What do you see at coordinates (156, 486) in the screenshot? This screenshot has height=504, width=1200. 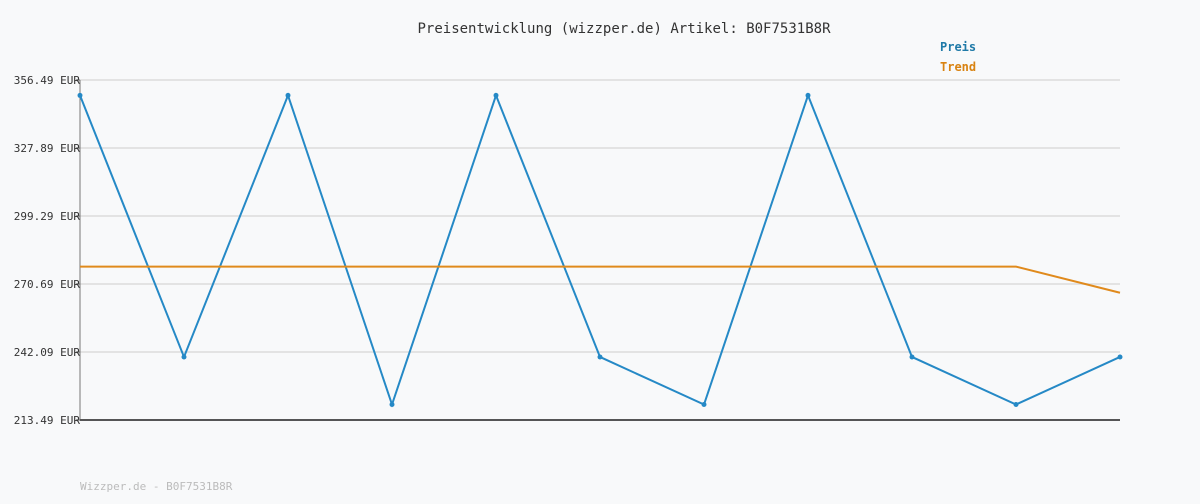 I see `footer-credit: Wizzper.de - B0F7531B8R` at bounding box center [156, 486].